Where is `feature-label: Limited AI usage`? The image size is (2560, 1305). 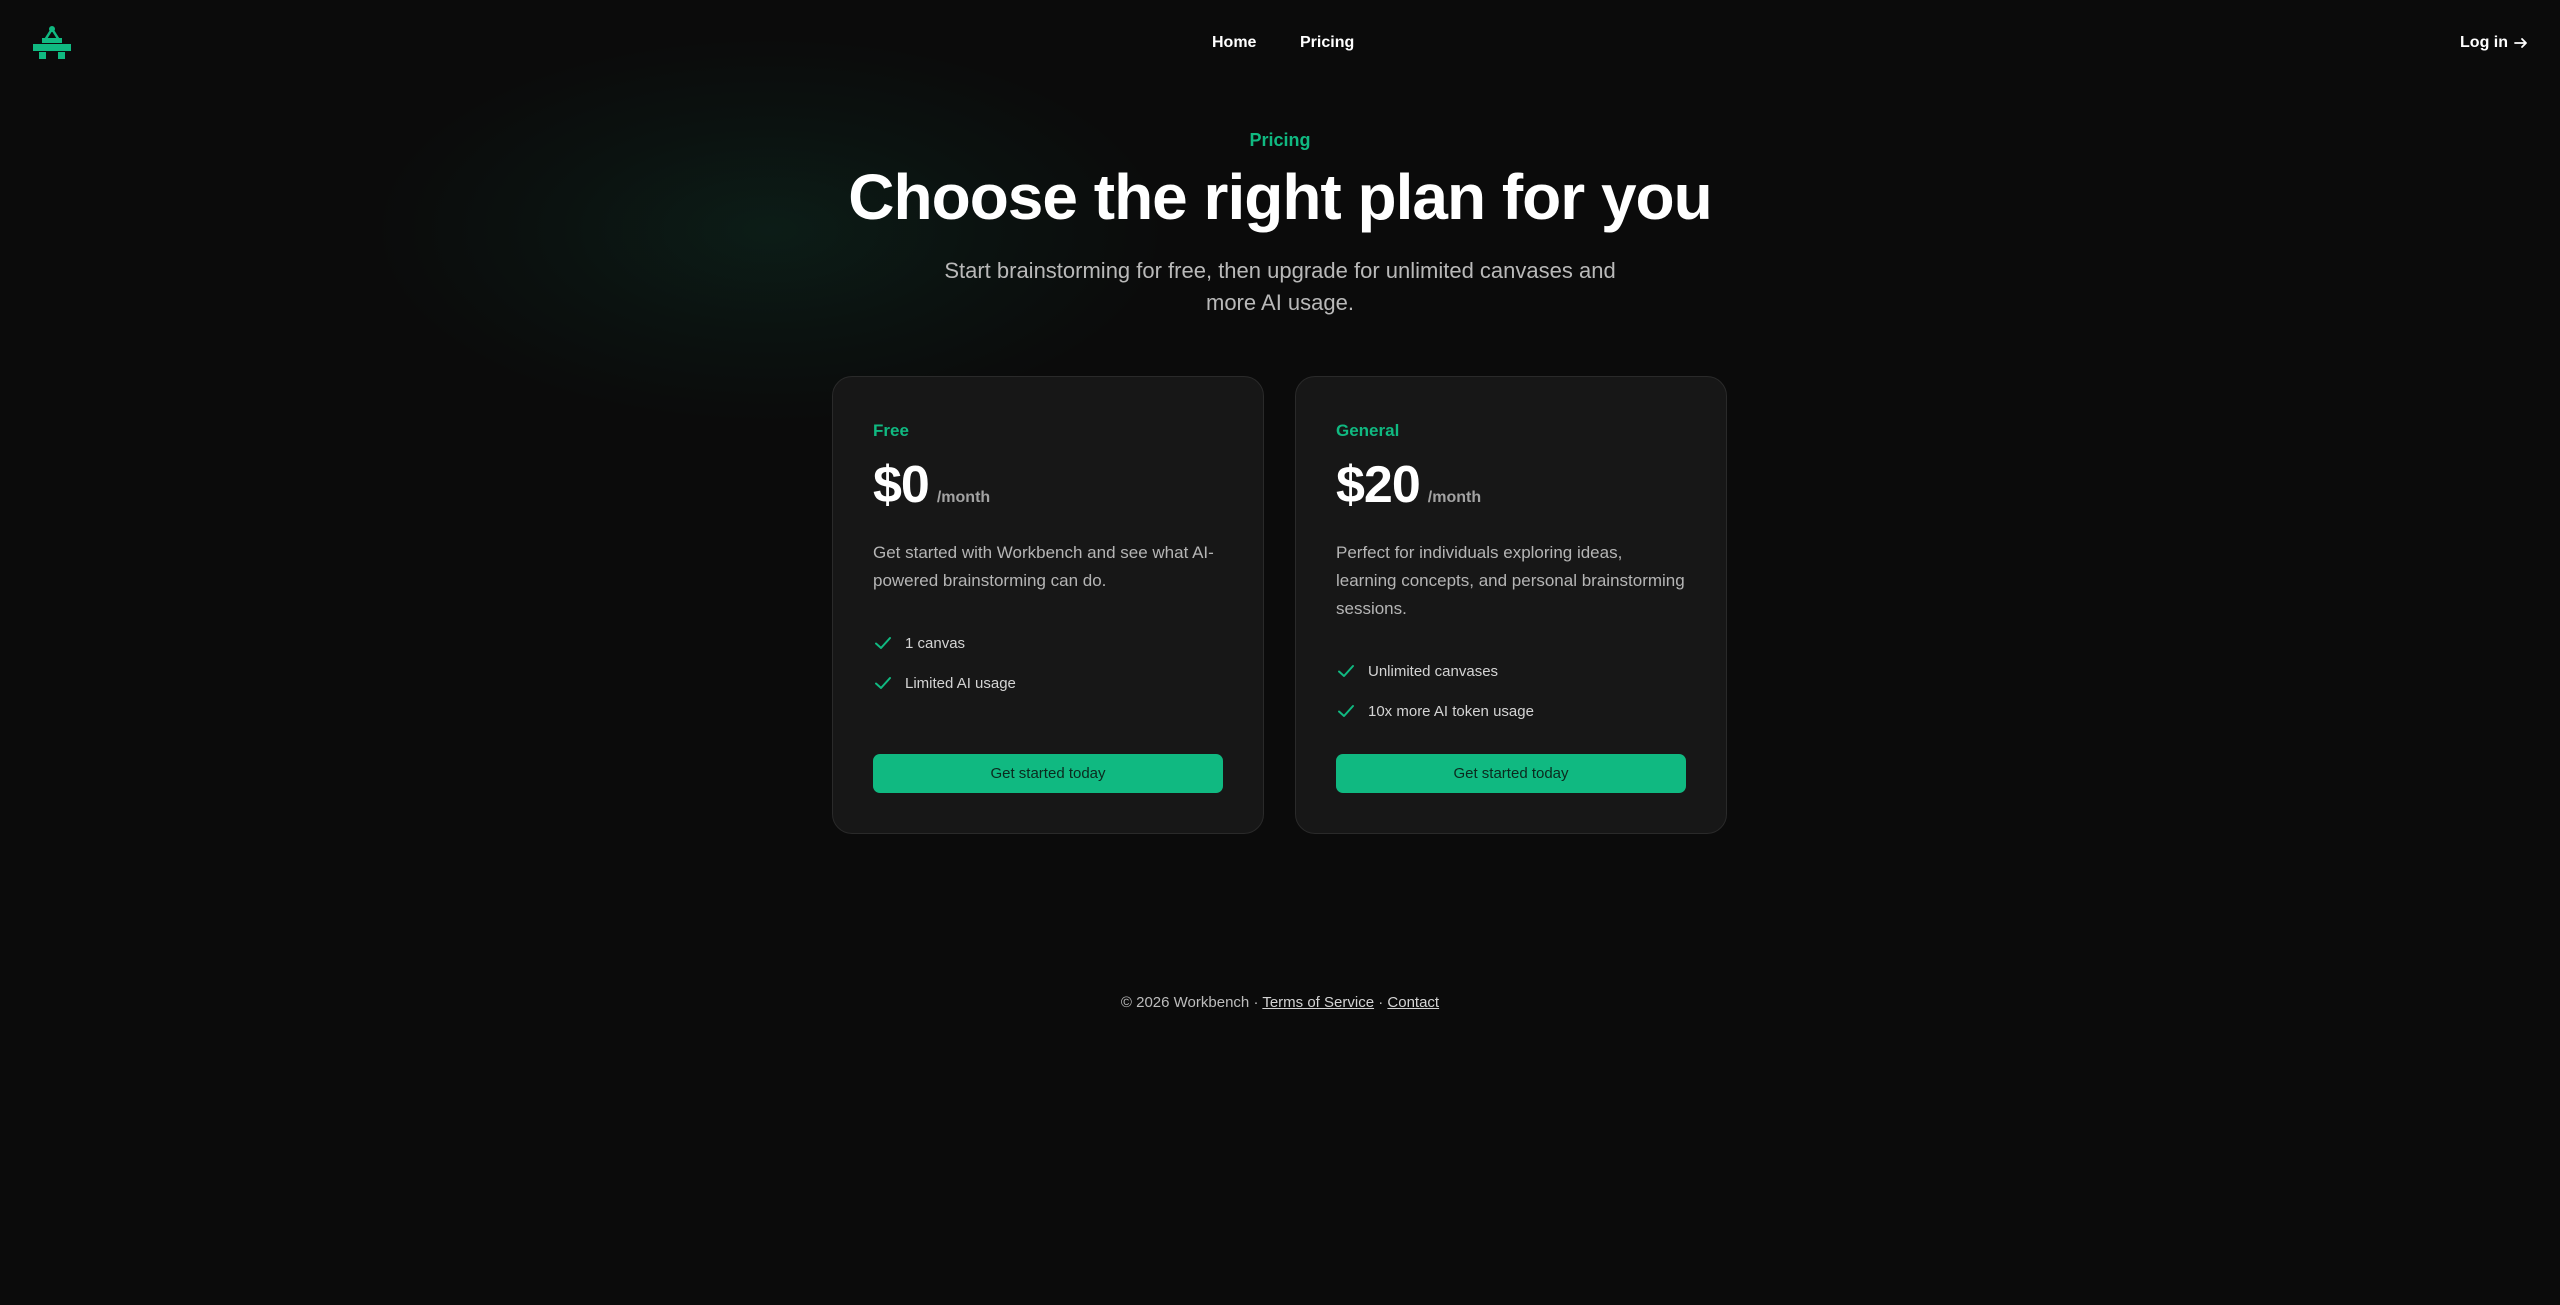 feature-label: Limited AI usage is located at coordinates (960, 683).